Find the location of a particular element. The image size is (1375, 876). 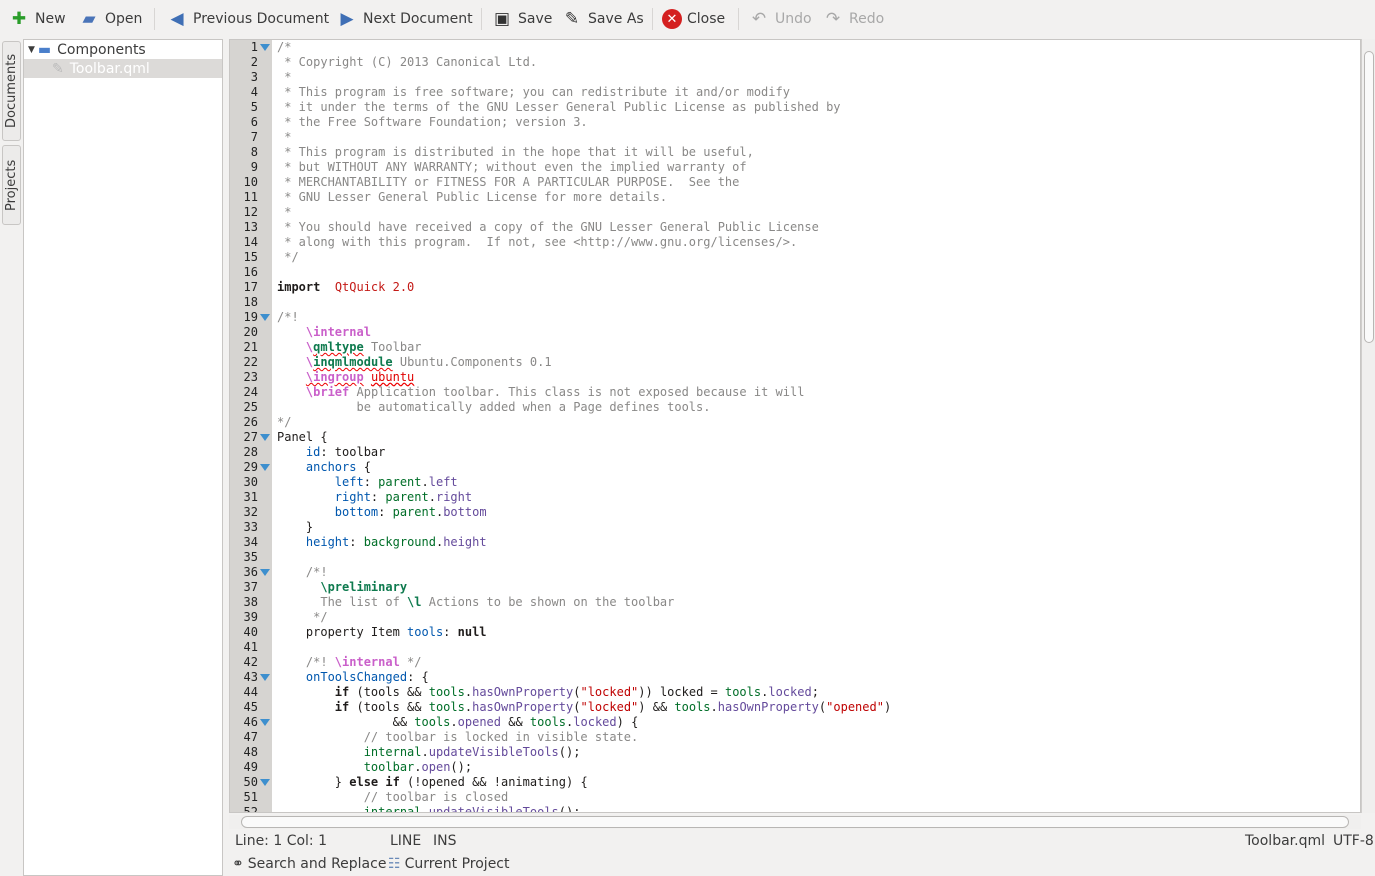

code-token: \preliminary is located at coordinates (364, 587).